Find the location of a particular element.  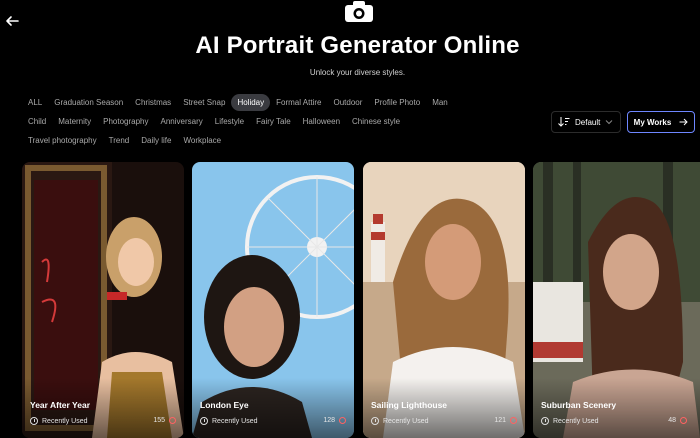

my-works-label: My Works is located at coordinates (652, 122).